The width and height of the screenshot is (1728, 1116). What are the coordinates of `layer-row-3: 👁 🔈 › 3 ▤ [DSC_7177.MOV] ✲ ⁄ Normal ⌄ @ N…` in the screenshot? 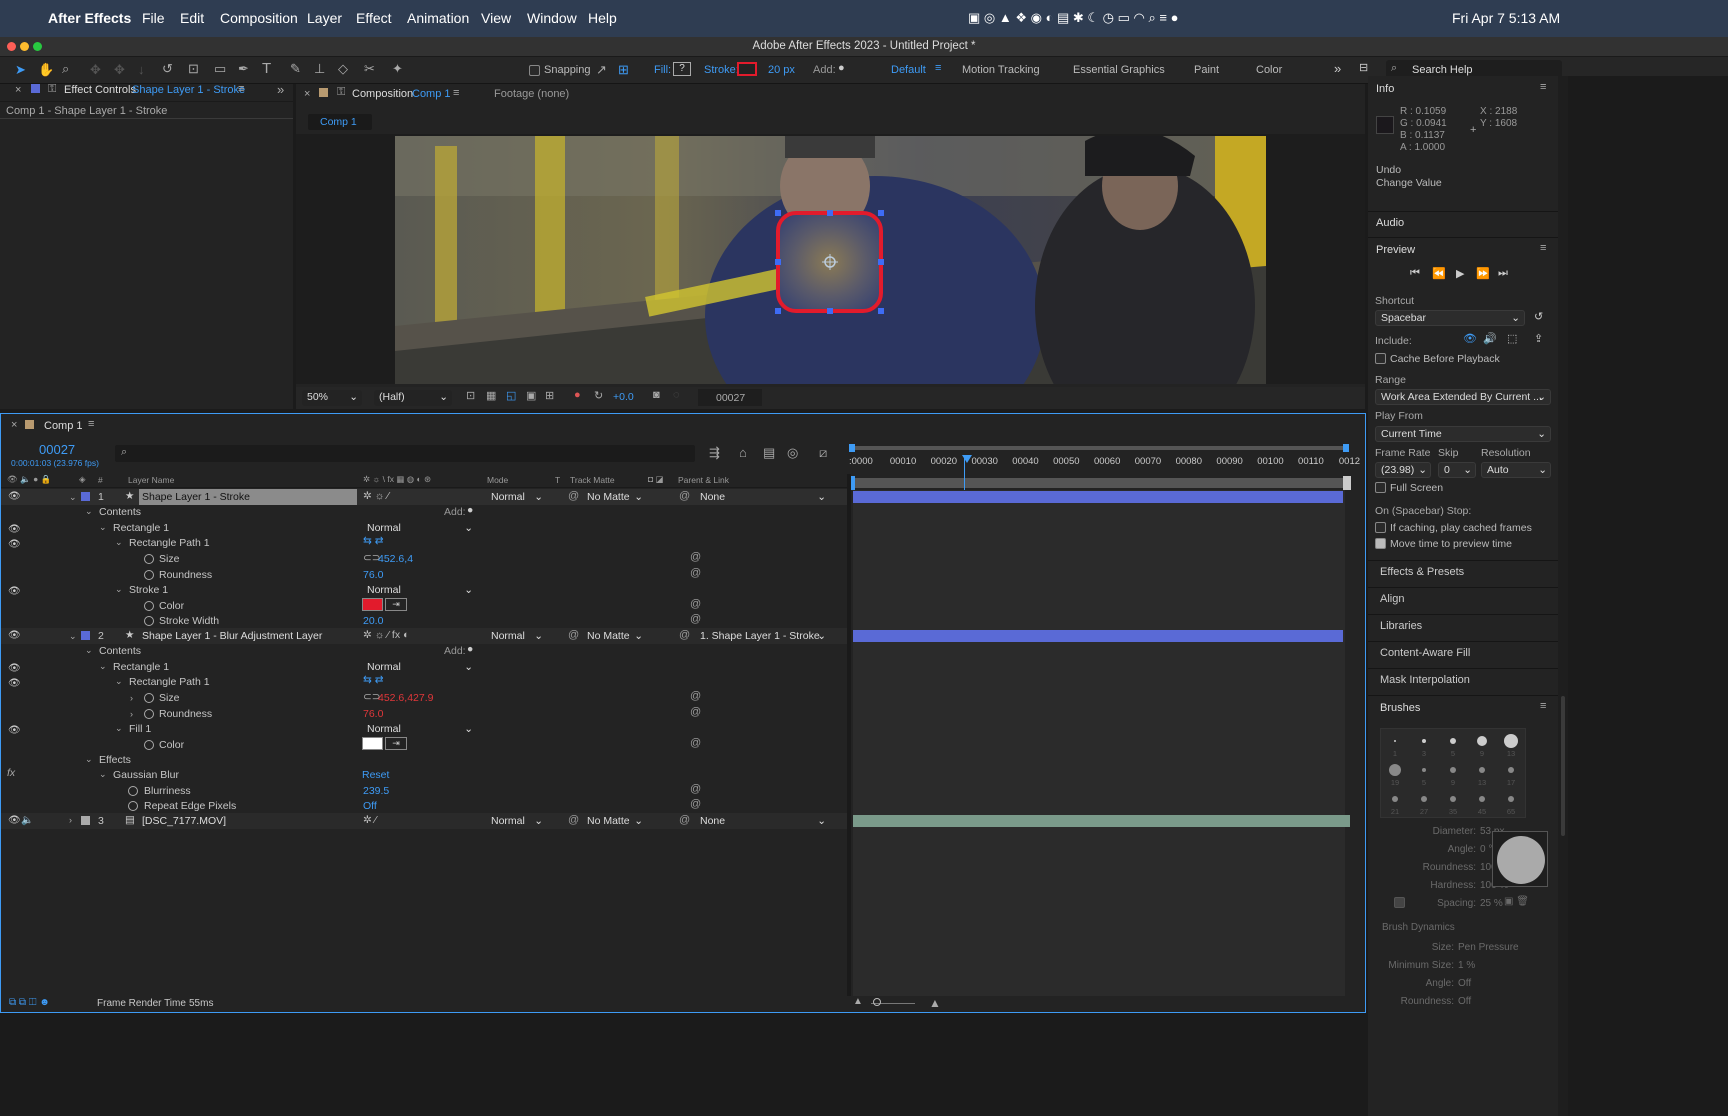 It's located at (424, 821).